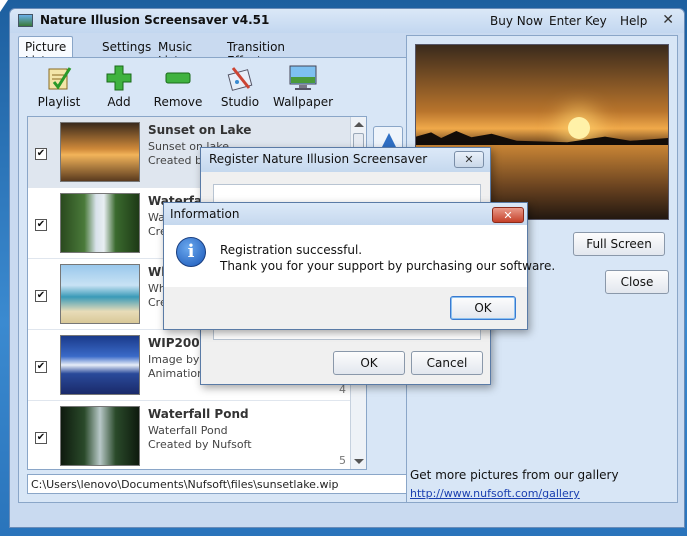  I want to click on register-close-icon: ✕, so click(469, 159).